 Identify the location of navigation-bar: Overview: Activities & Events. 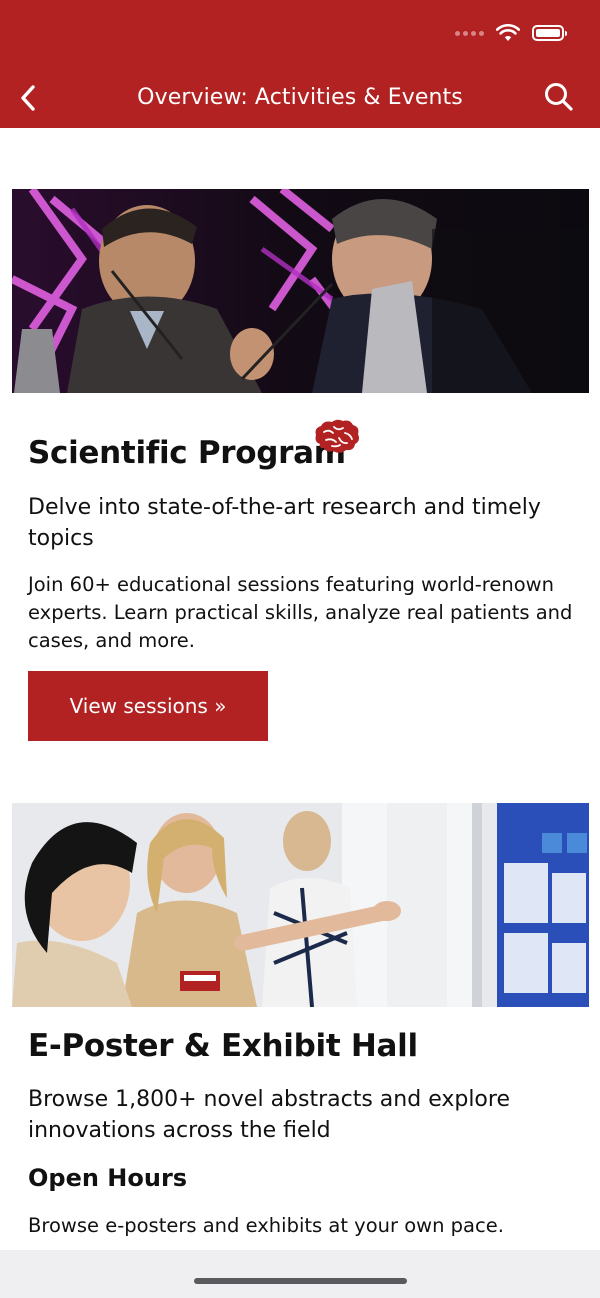
(300, 98).